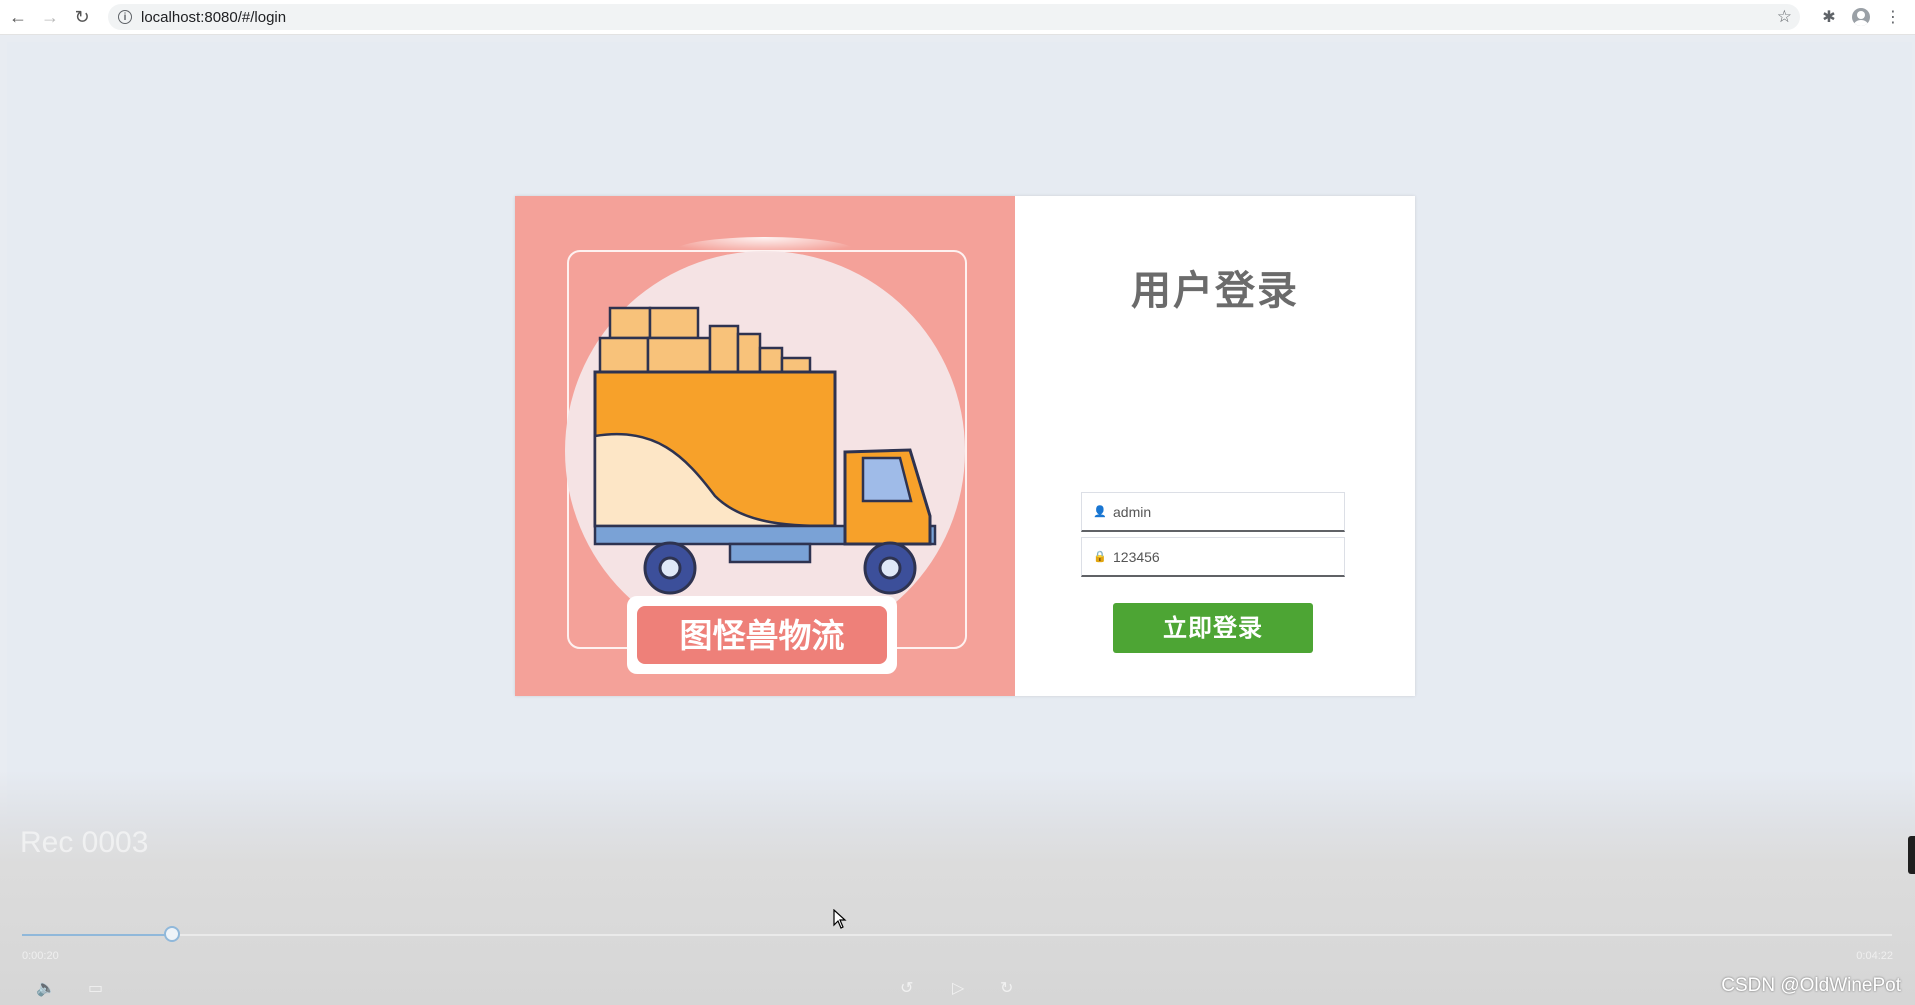  I want to click on logistics-illustration: 图怪兽物流, so click(765, 446).